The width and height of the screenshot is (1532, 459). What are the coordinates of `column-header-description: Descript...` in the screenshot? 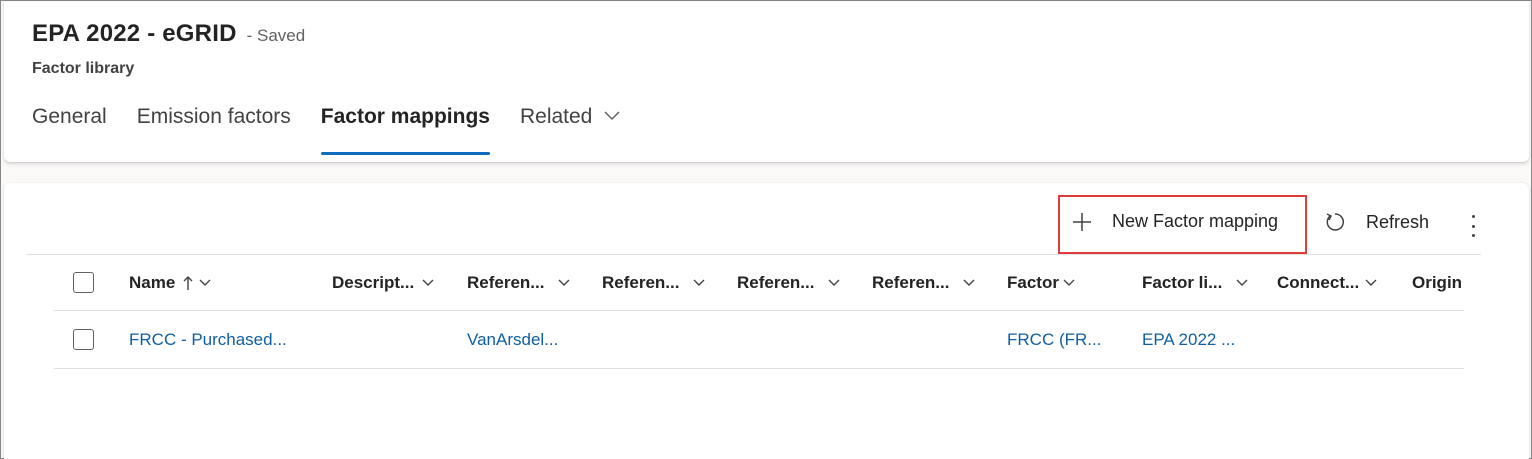 It's located at (383, 282).